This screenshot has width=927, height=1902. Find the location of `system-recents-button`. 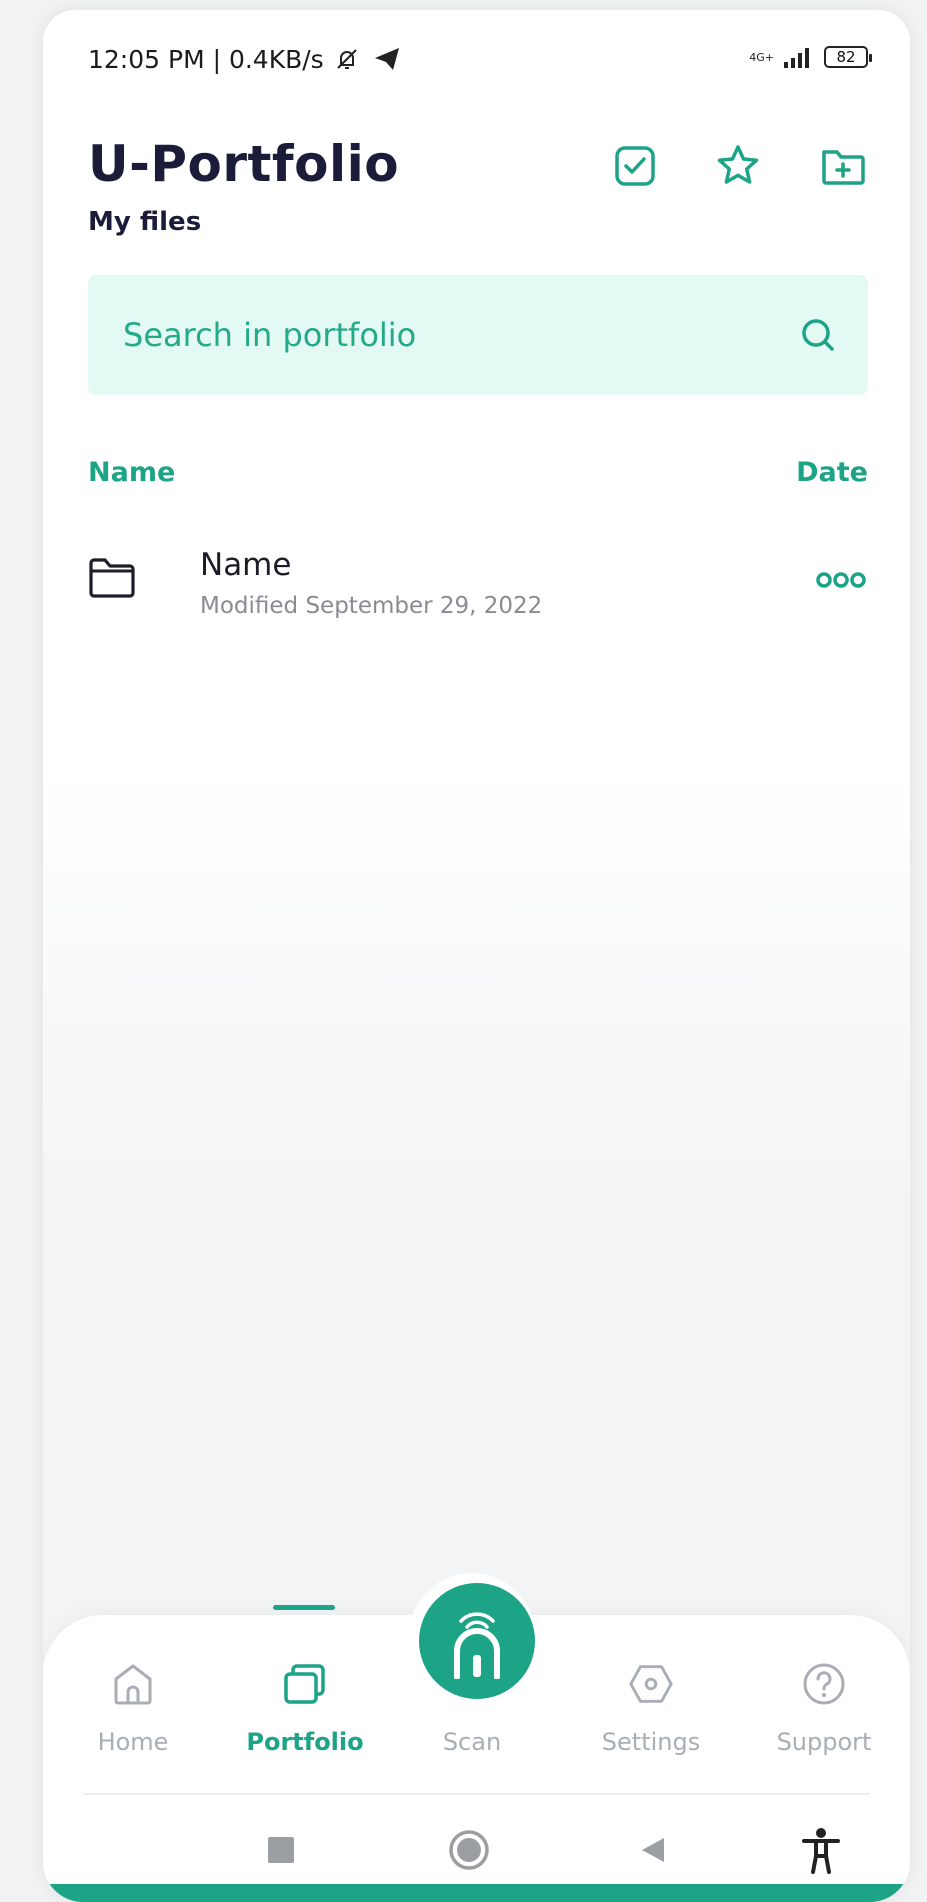

system-recents-button is located at coordinates (281, 1850).